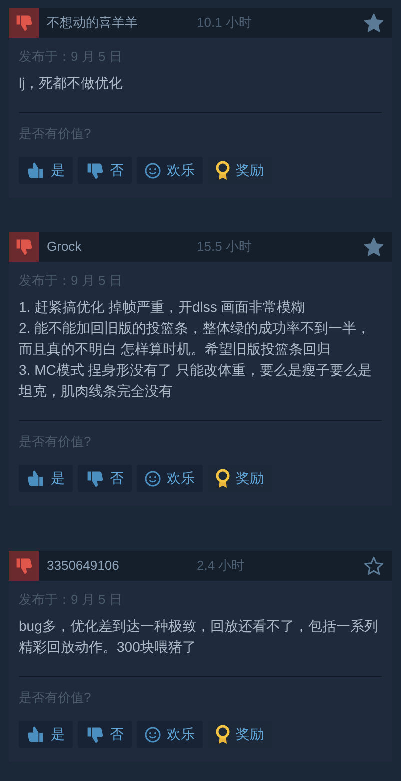 The height and width of the screenshot is (781, 401). I want to click on review-text: 1. 赶紧搞优化 掉帧严重，开dlss 画面非常模糊, so click(162, 307).